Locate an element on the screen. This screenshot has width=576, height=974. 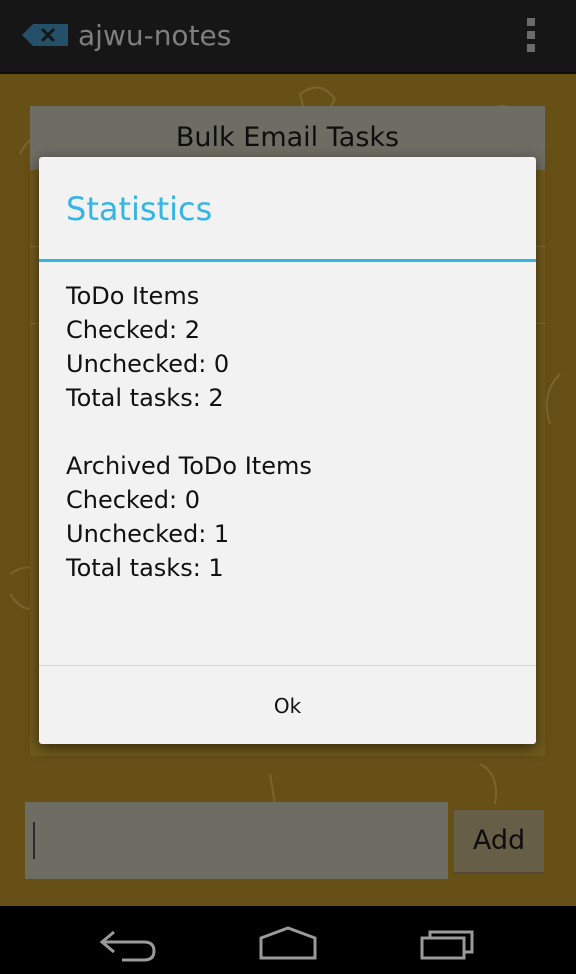
archived-total: Total tasks: 1 is located at coordinates (145, 568).